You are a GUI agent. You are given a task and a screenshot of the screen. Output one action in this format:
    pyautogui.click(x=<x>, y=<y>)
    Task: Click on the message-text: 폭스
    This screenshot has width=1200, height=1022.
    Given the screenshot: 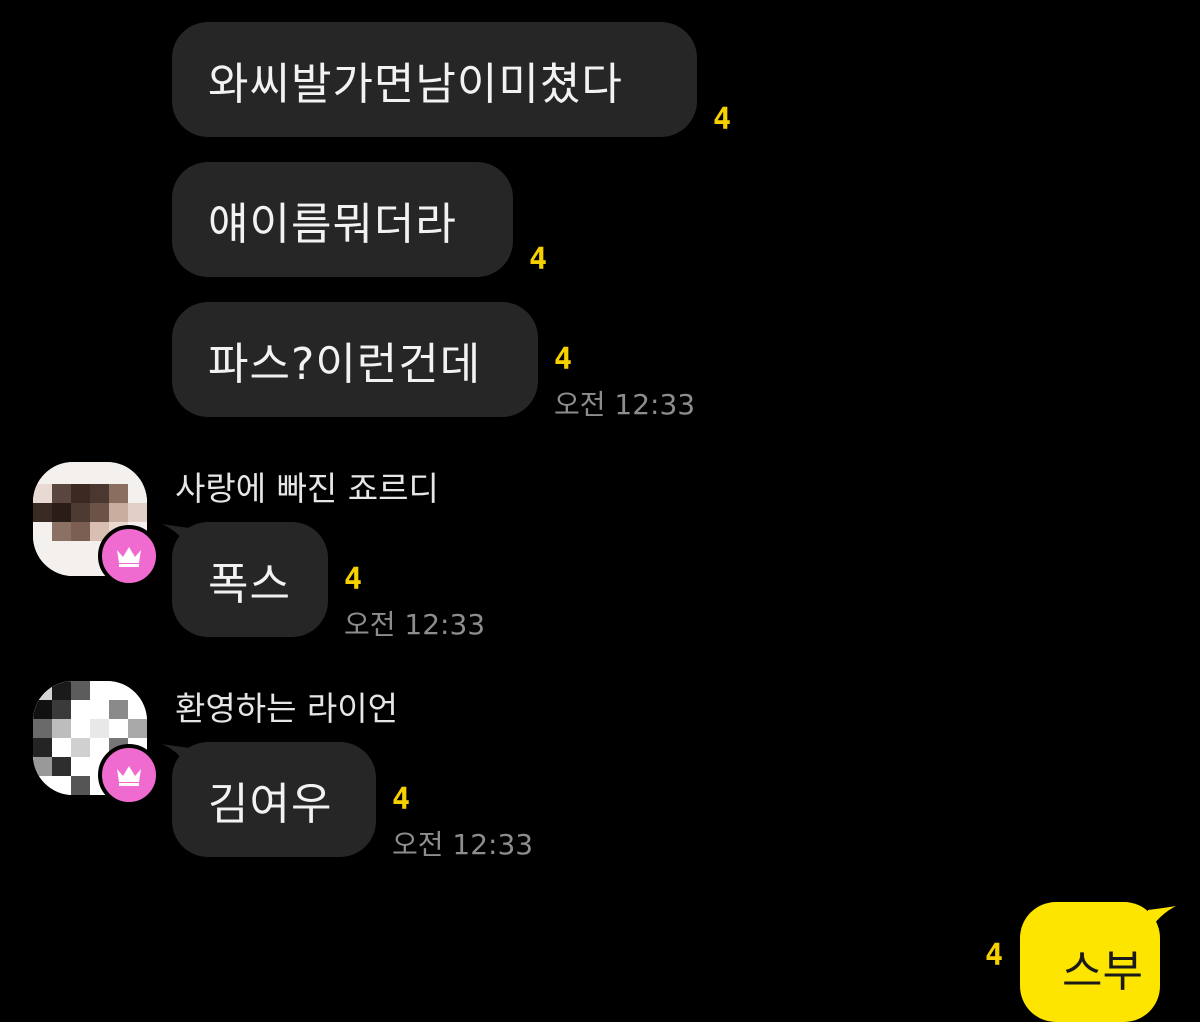 What is the action you would take?
    pyautogui.click(x=249, y=584)
    